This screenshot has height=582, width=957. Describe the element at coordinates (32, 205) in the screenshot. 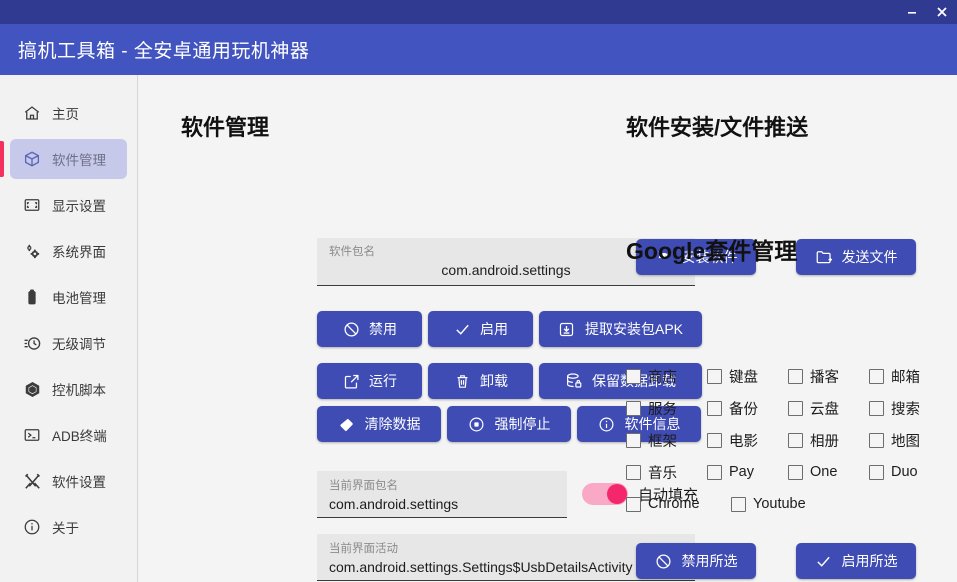

I see `display-icon` at that location.